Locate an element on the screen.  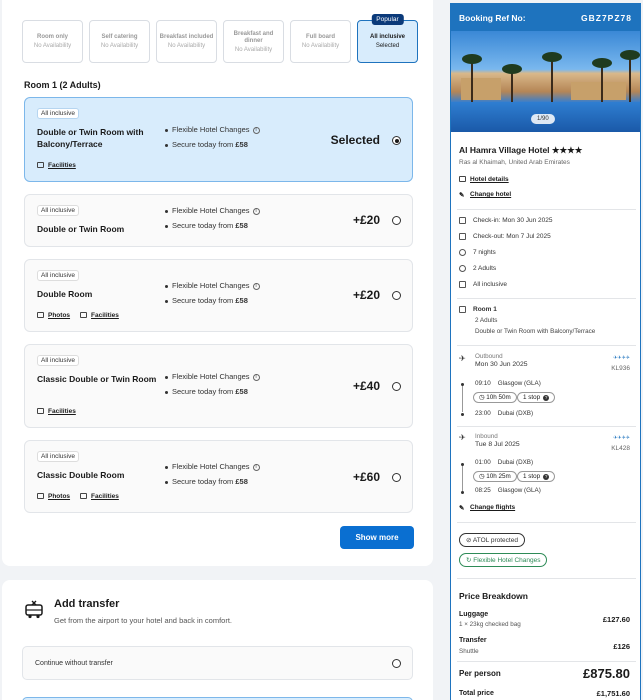
board-breakfast-included: Breakfast included No Availability is located at coordinates (186, 41).